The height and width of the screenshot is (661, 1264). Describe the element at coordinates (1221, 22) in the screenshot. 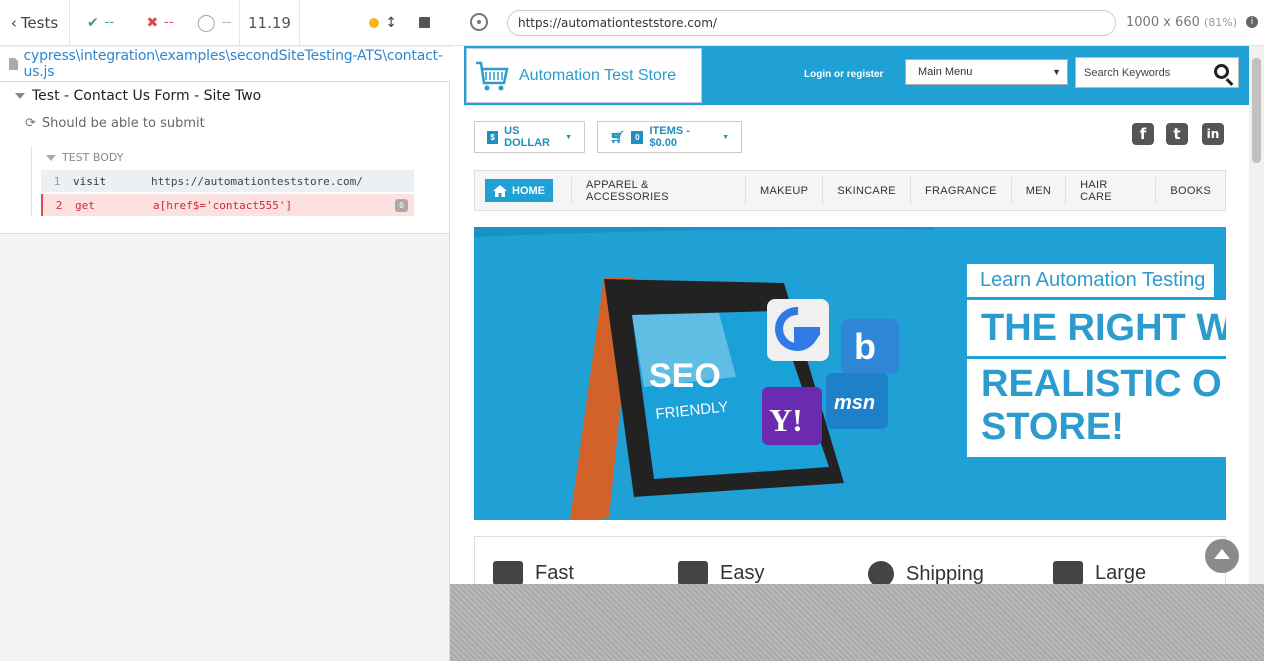

I see `viewport-scale: (81%)` at that location.